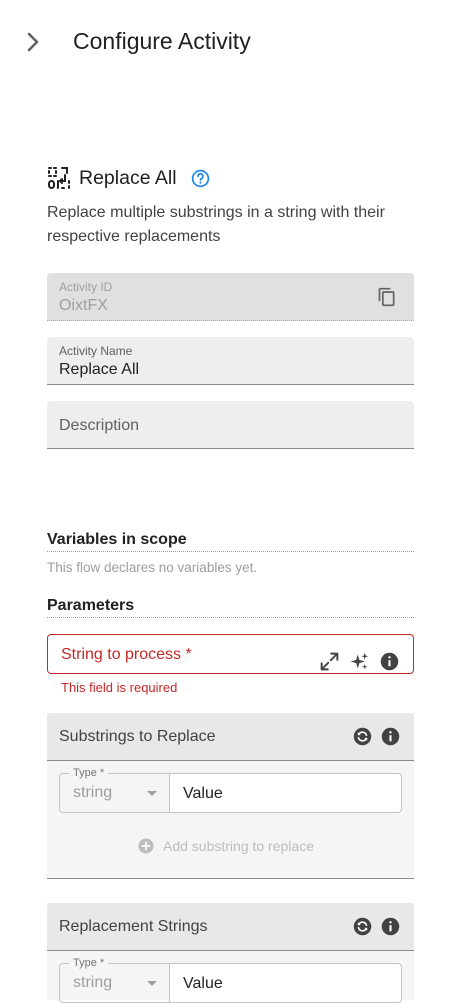 This screenshot has height=1003, width=470. What do you see at coordinates (329, 661) in the screenshot?
I see `expand-icon` at bounding box center [329, 661].